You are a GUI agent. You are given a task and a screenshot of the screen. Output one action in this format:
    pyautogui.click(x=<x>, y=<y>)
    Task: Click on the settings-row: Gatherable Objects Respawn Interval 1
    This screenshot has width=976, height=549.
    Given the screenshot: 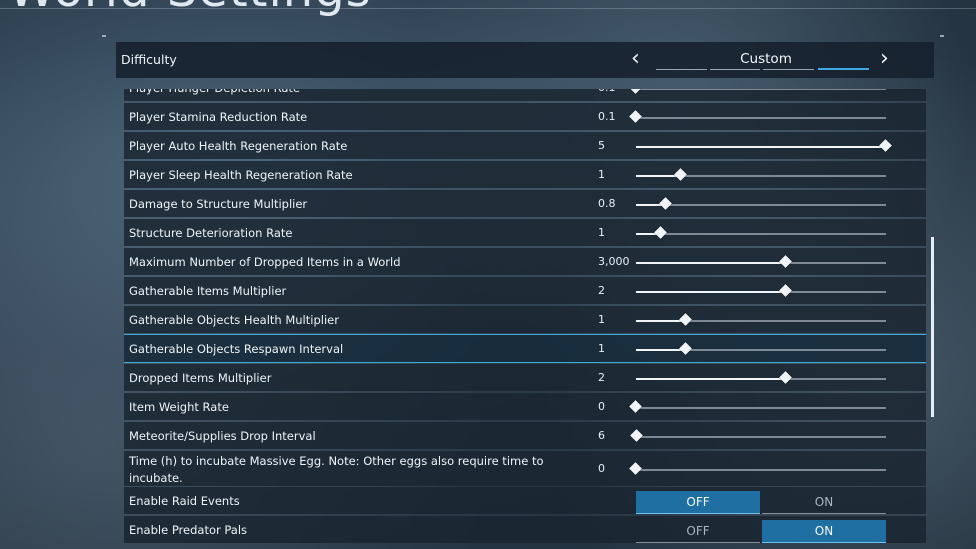 What is the action you would take?
    pyautogui.click(x=525, y=348)
    